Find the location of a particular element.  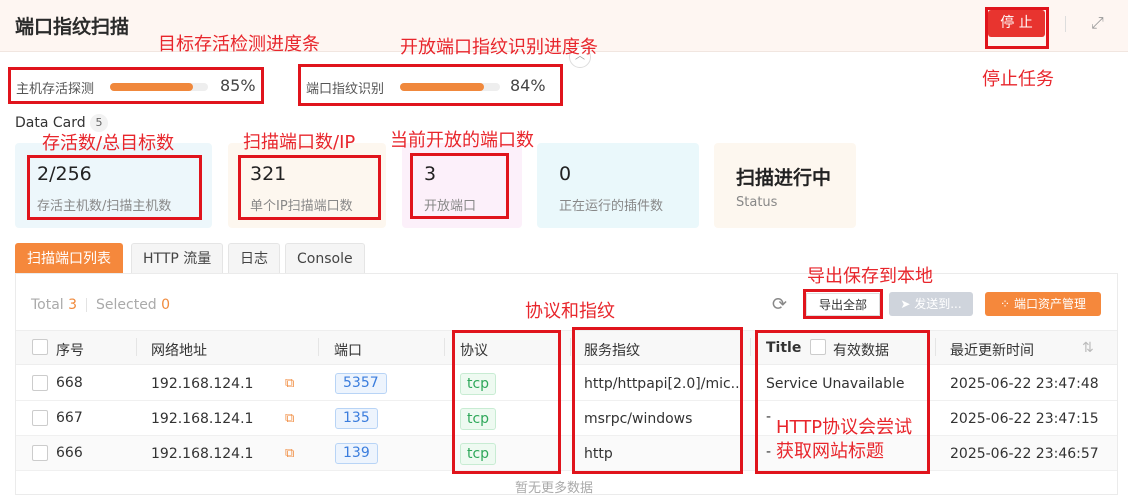

card-status-desc: Status is located at coordinates (757, 202).